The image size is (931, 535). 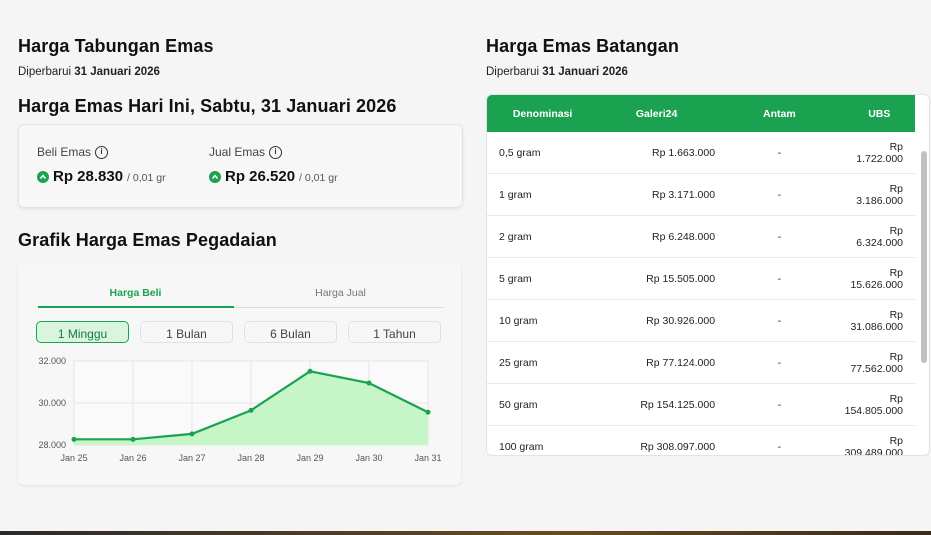 I want to click on table-header-row: Denominasi Galeri24 Antam UBS, so click(x=701, y=113).